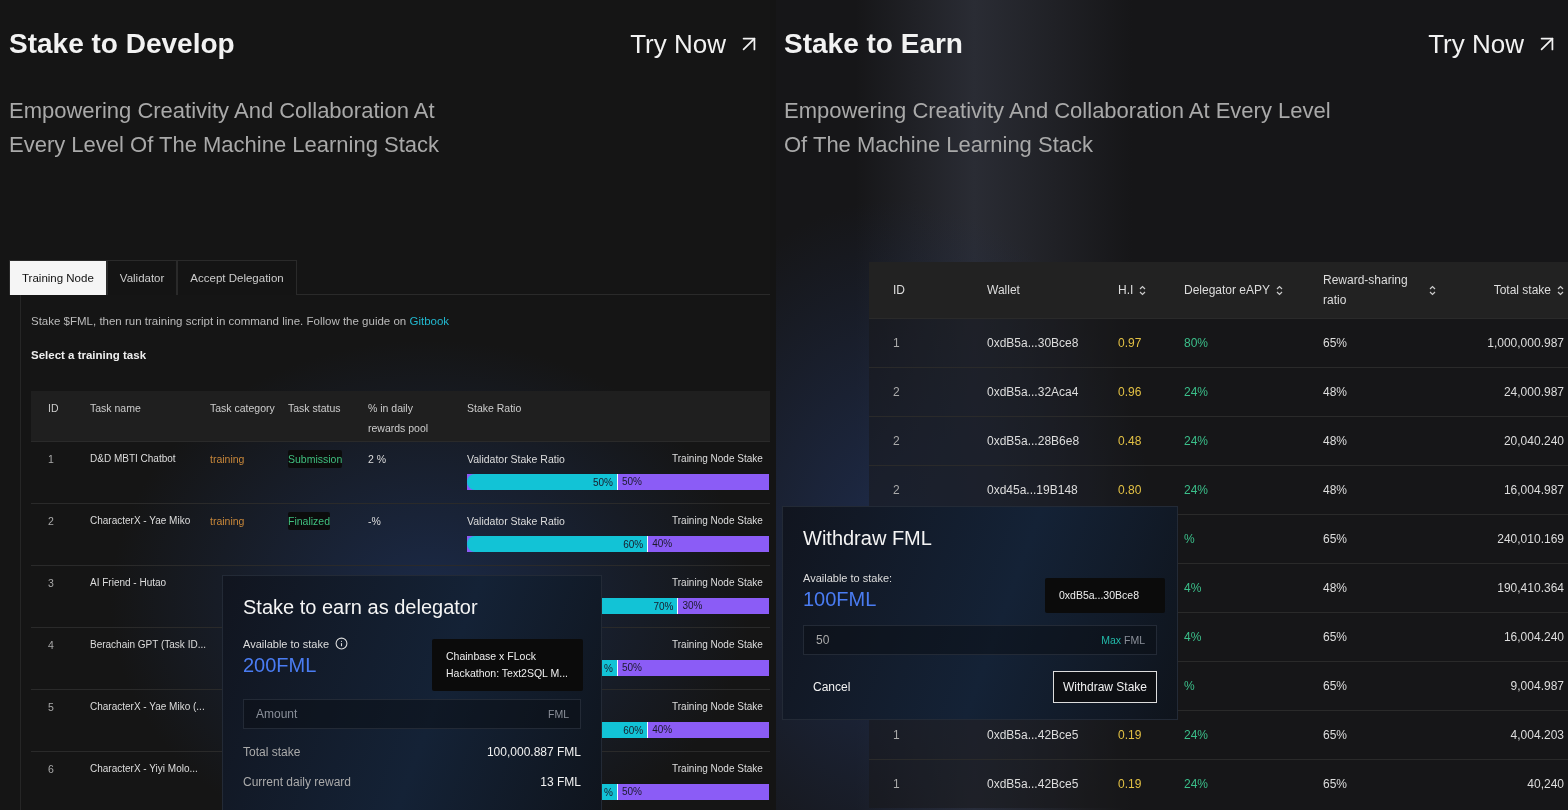  I want to click on tab: Validator, so click(142, 277).